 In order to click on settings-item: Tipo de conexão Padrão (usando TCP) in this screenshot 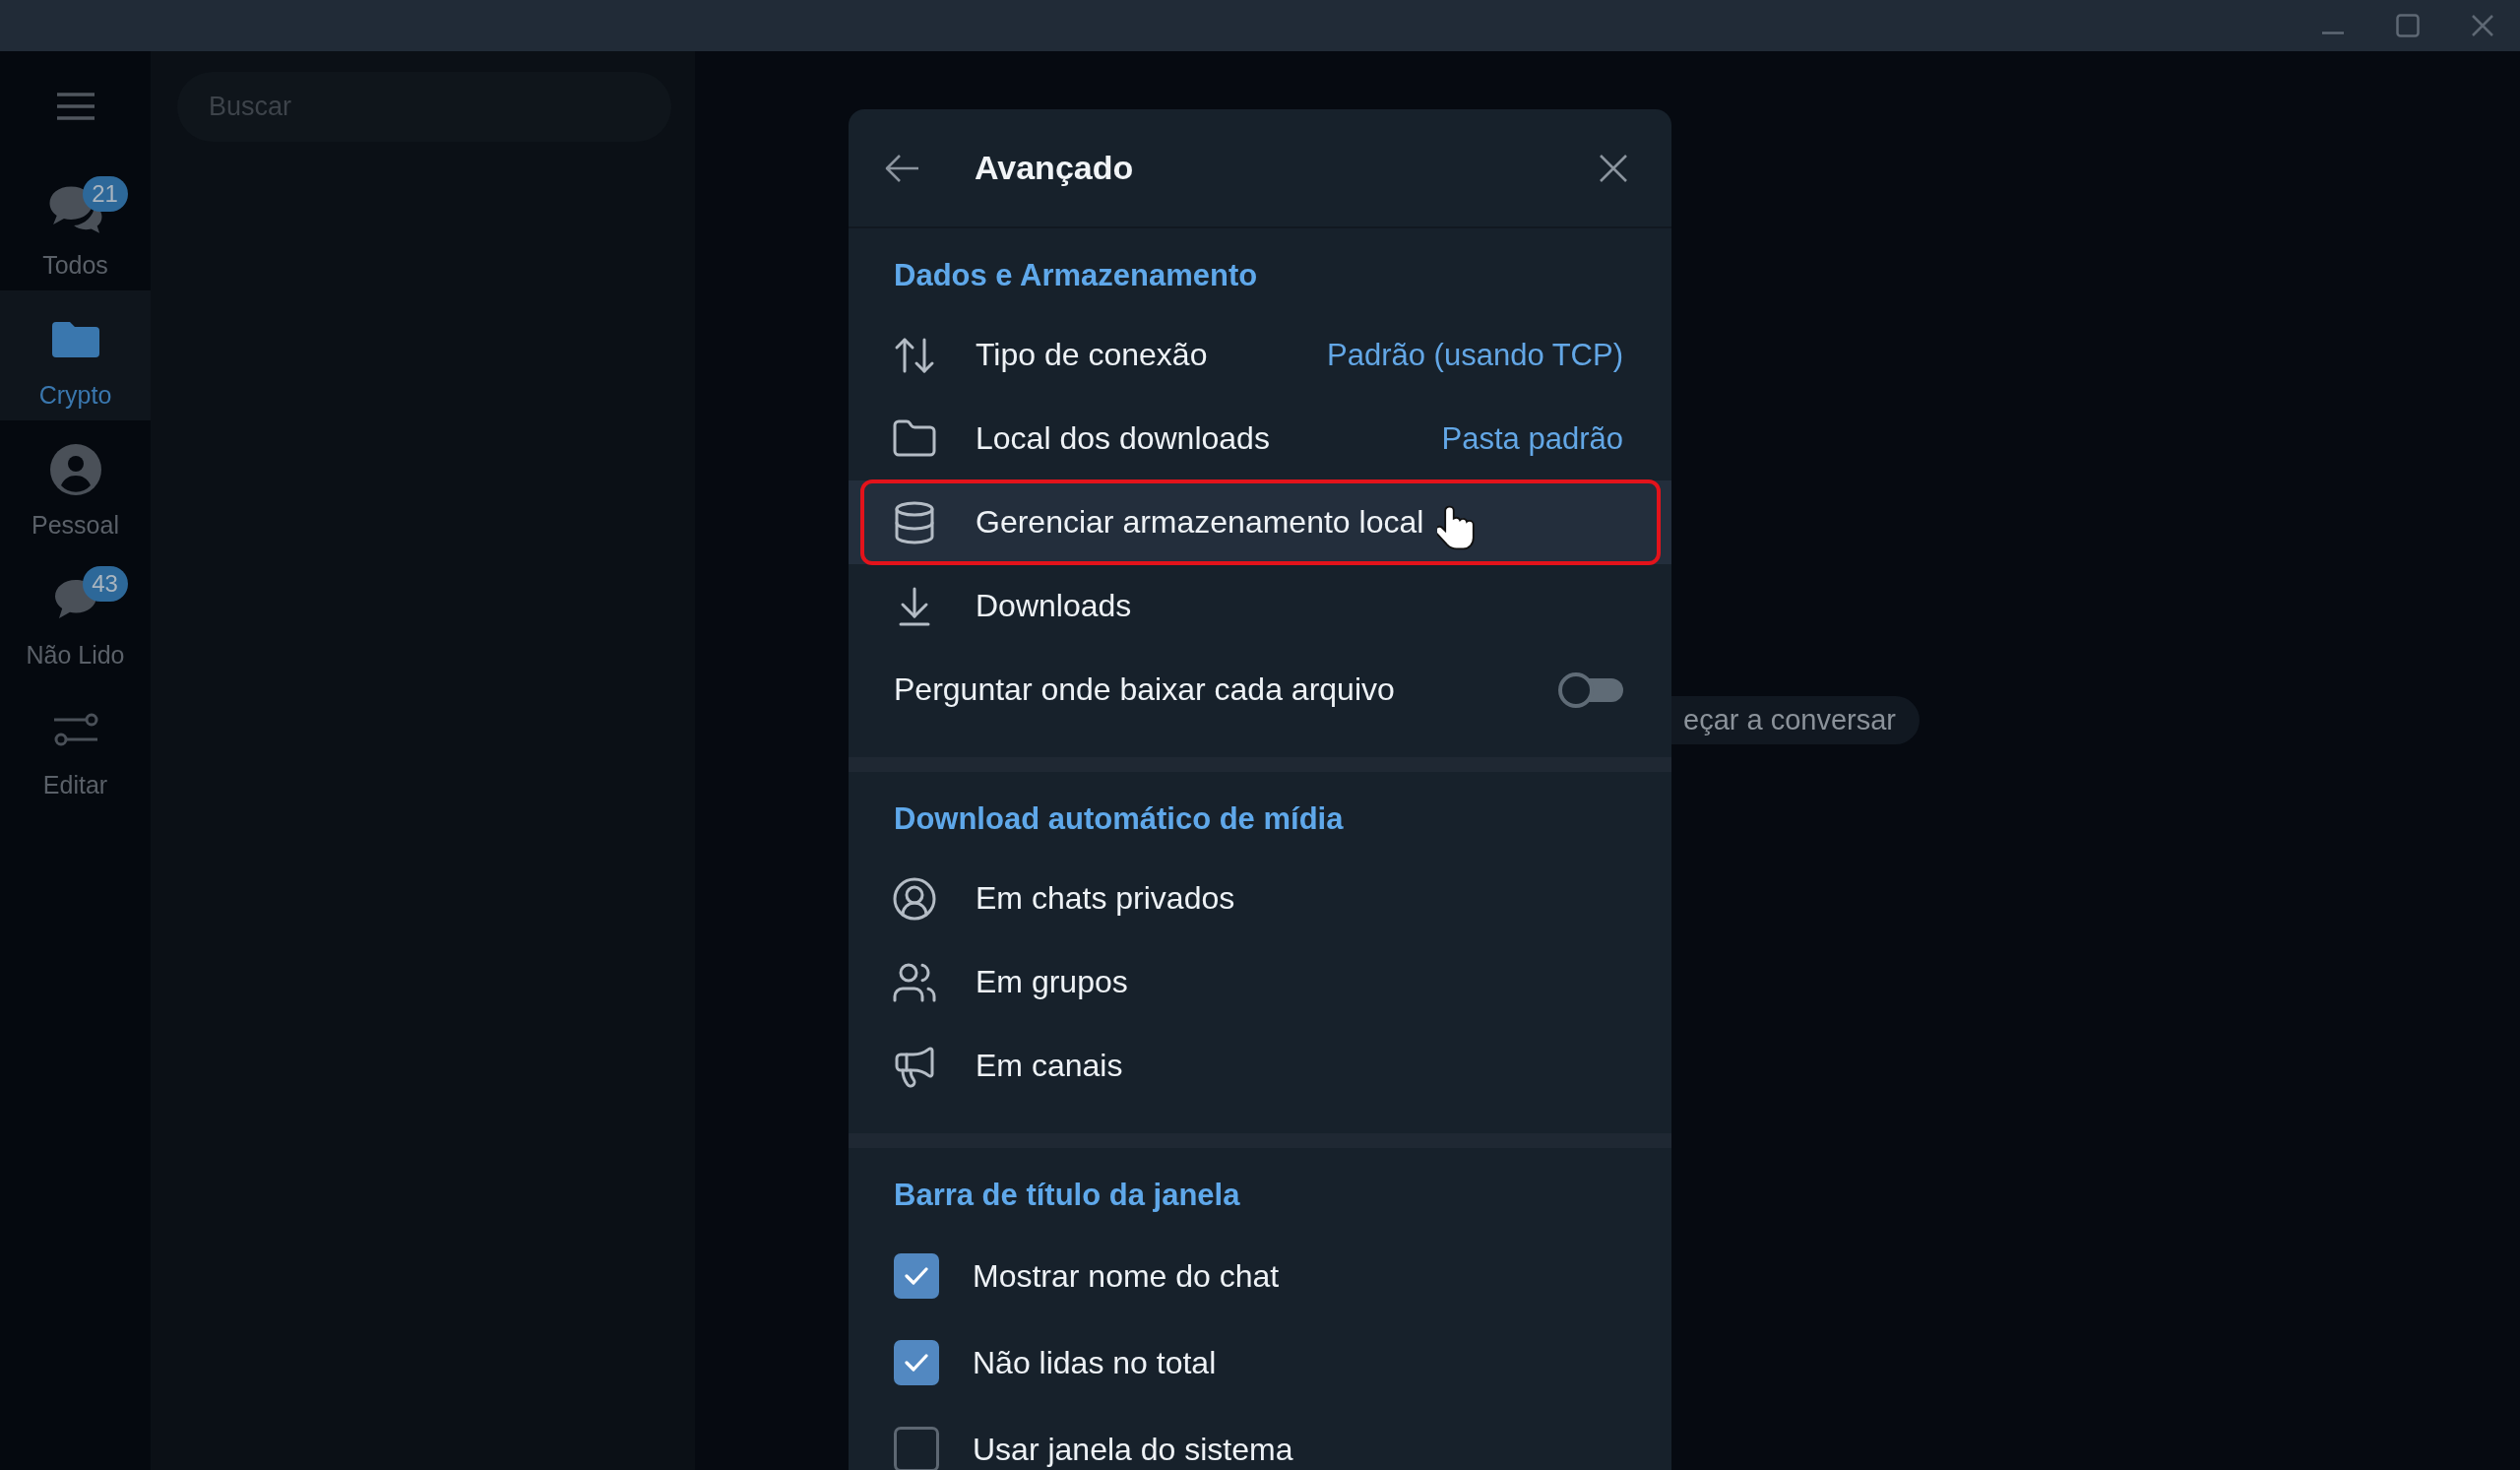, I will do `click(1260, 355)`.